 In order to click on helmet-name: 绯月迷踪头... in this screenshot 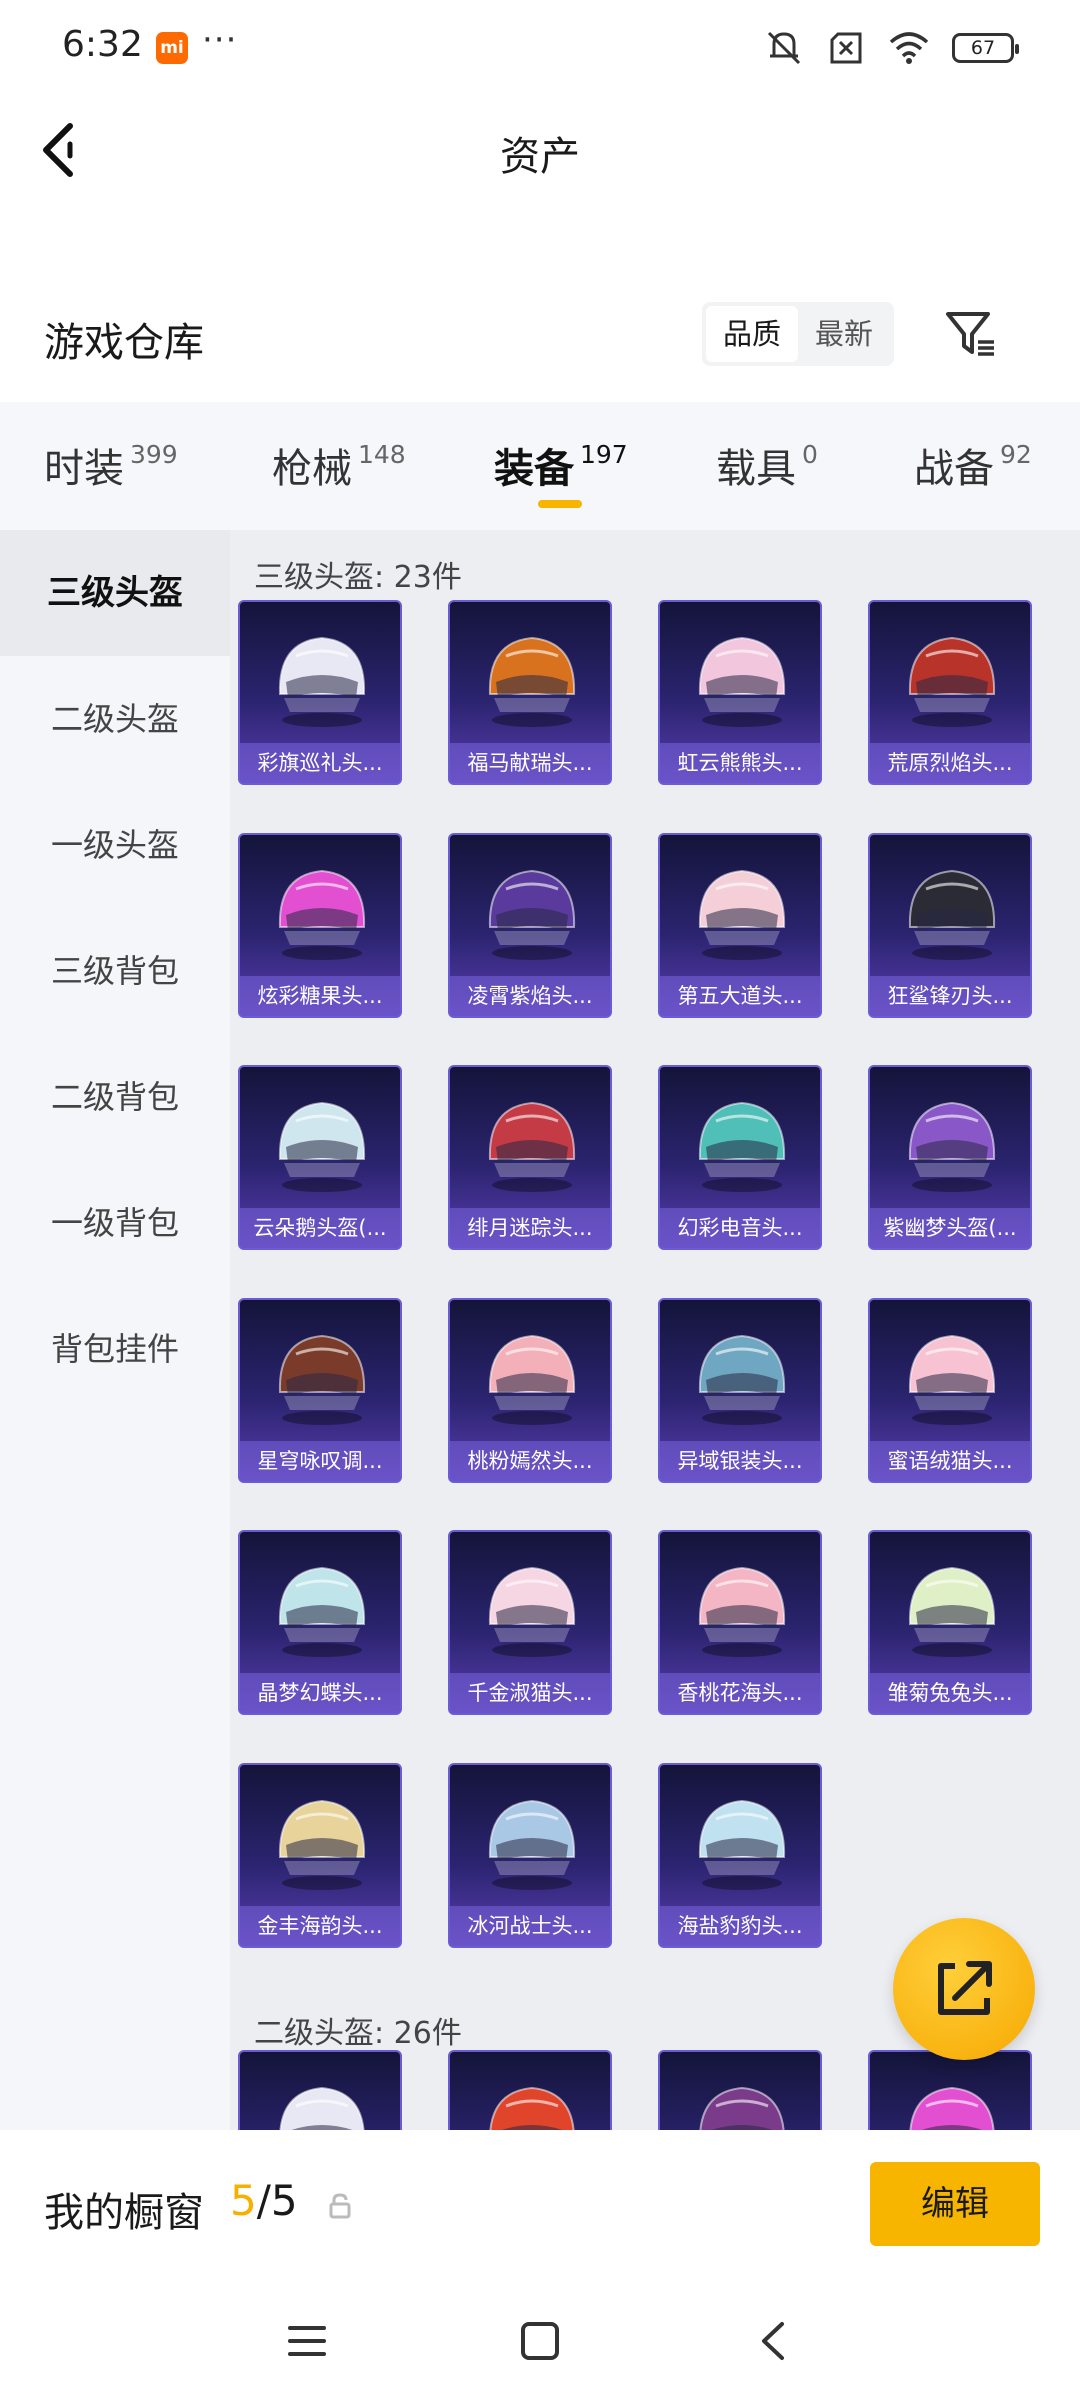, I will do `click(530, 1228)`.